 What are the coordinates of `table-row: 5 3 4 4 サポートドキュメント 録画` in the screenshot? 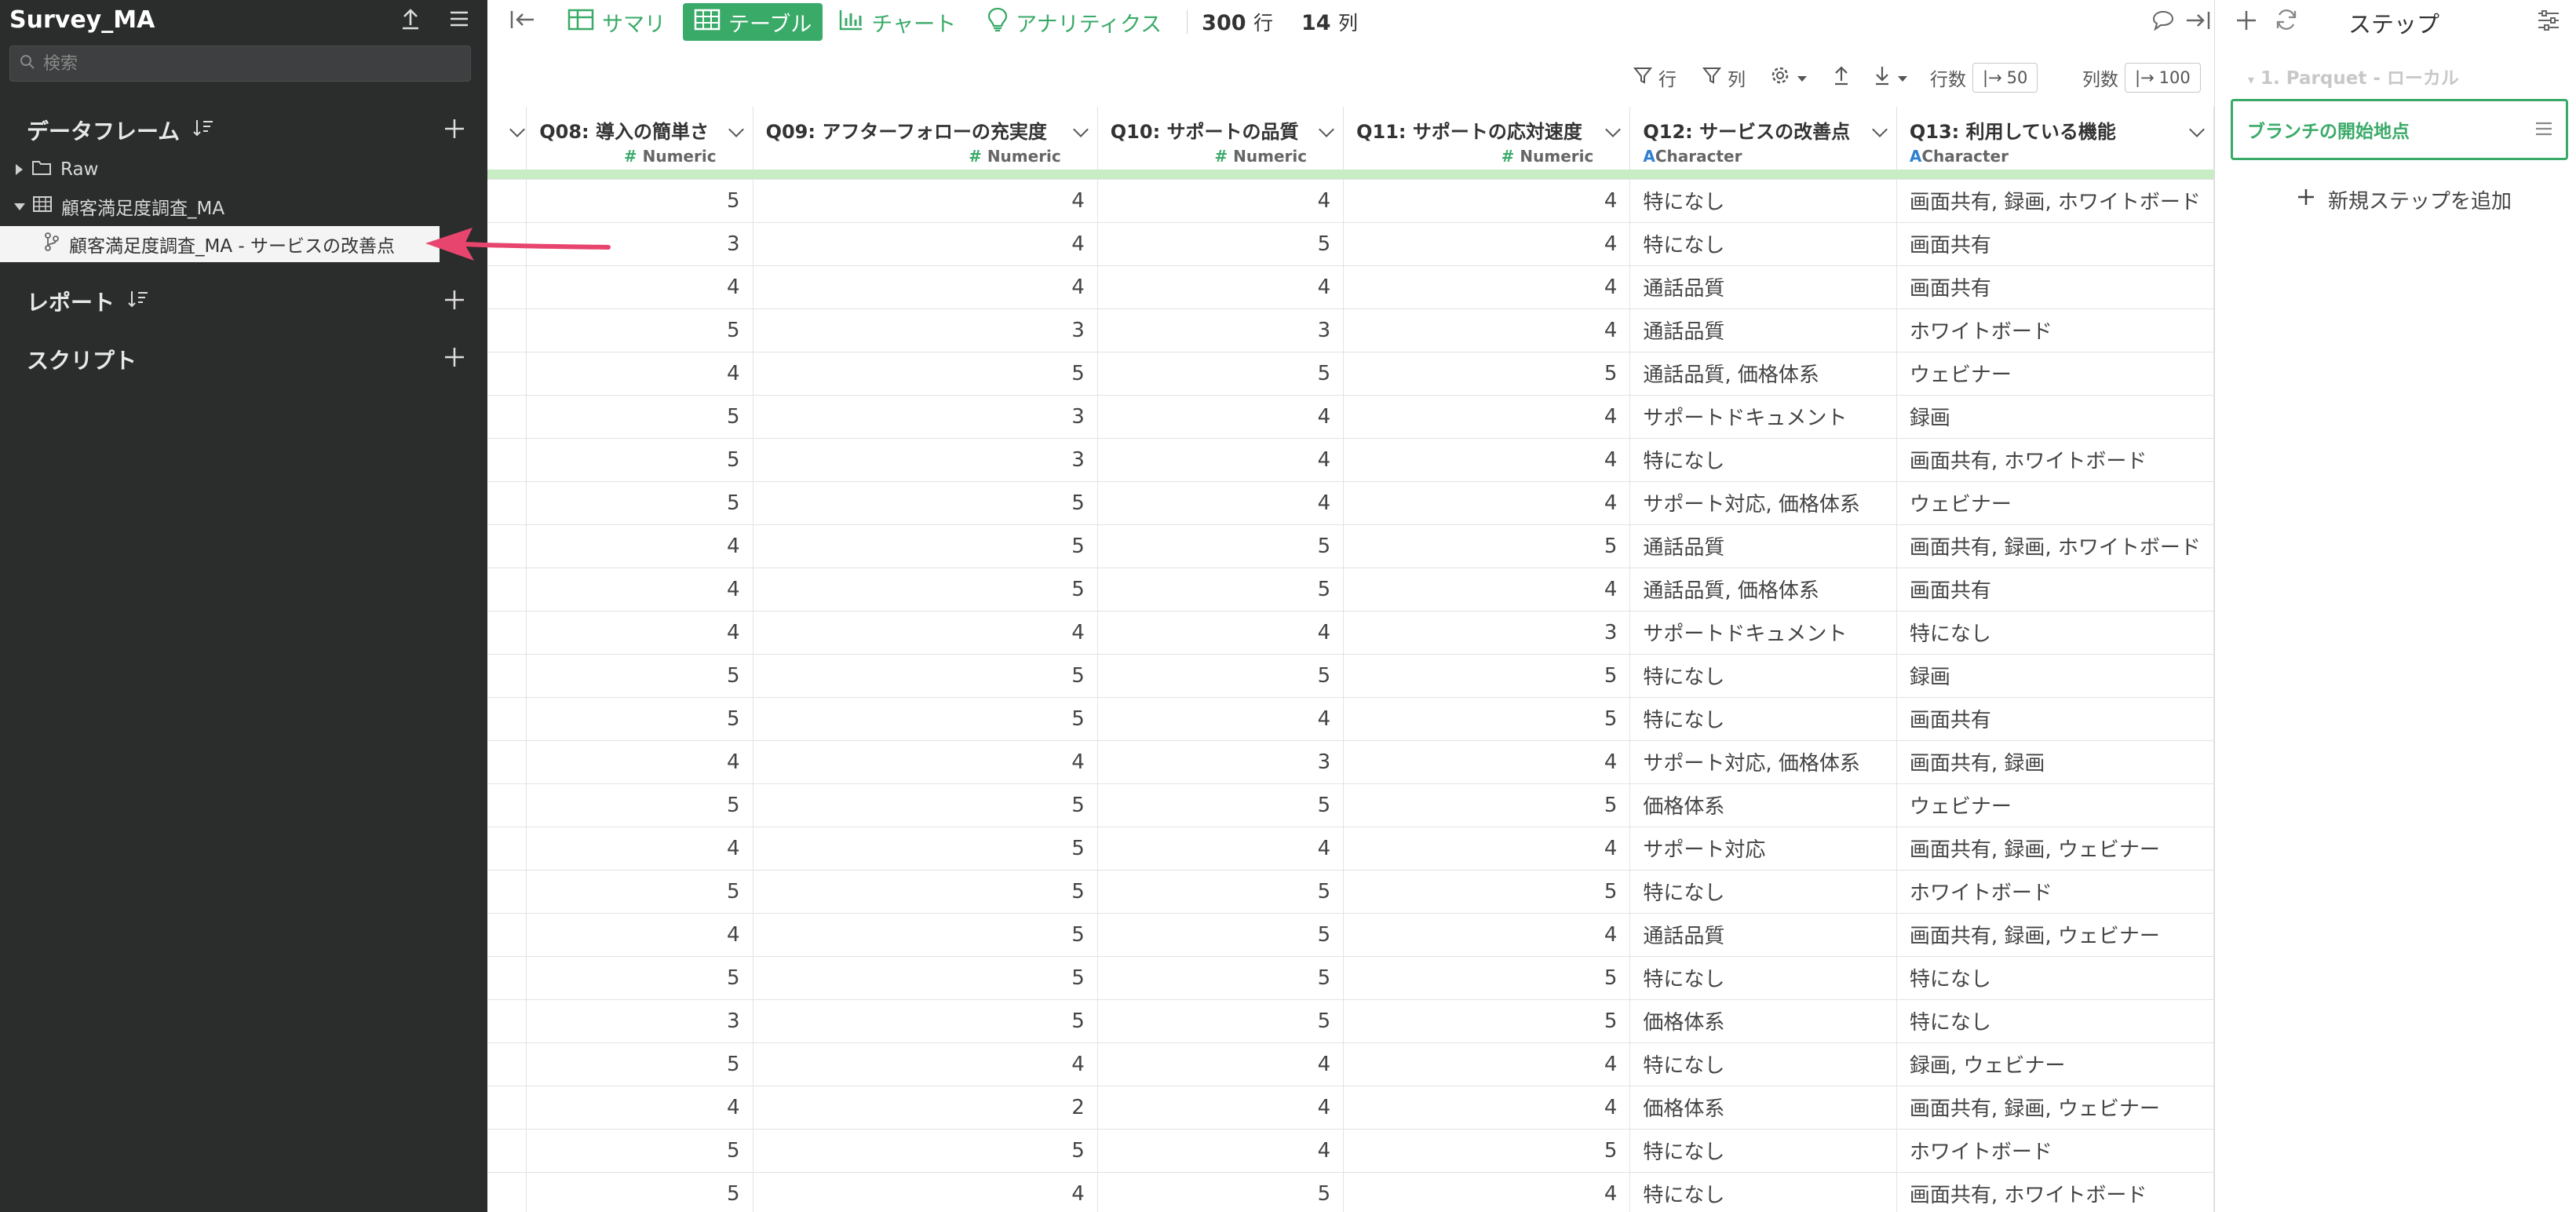 It's located at (1350, 417).